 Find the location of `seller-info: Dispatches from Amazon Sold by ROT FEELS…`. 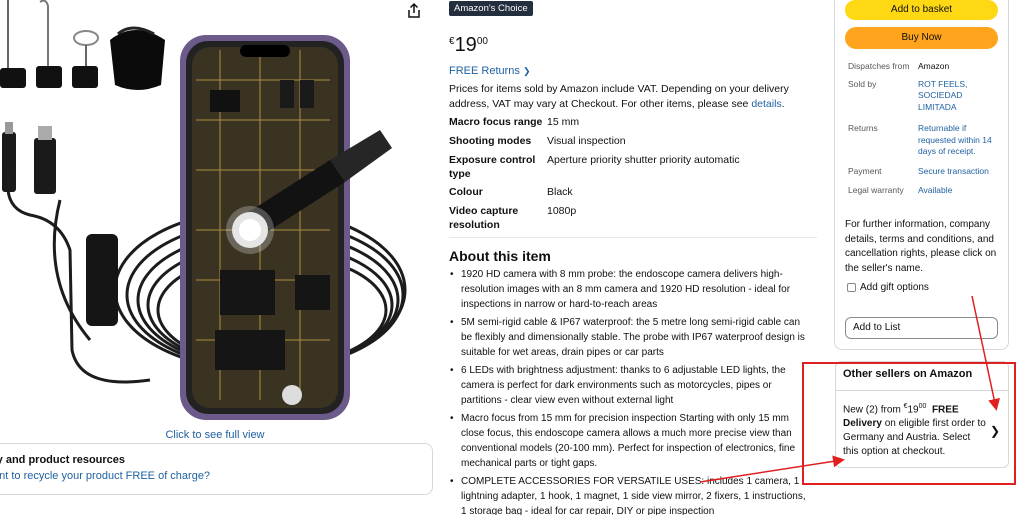

seller-info: Dispatches from Amazon Sold by ROT FEELS… is located at coordinates (925, 129).